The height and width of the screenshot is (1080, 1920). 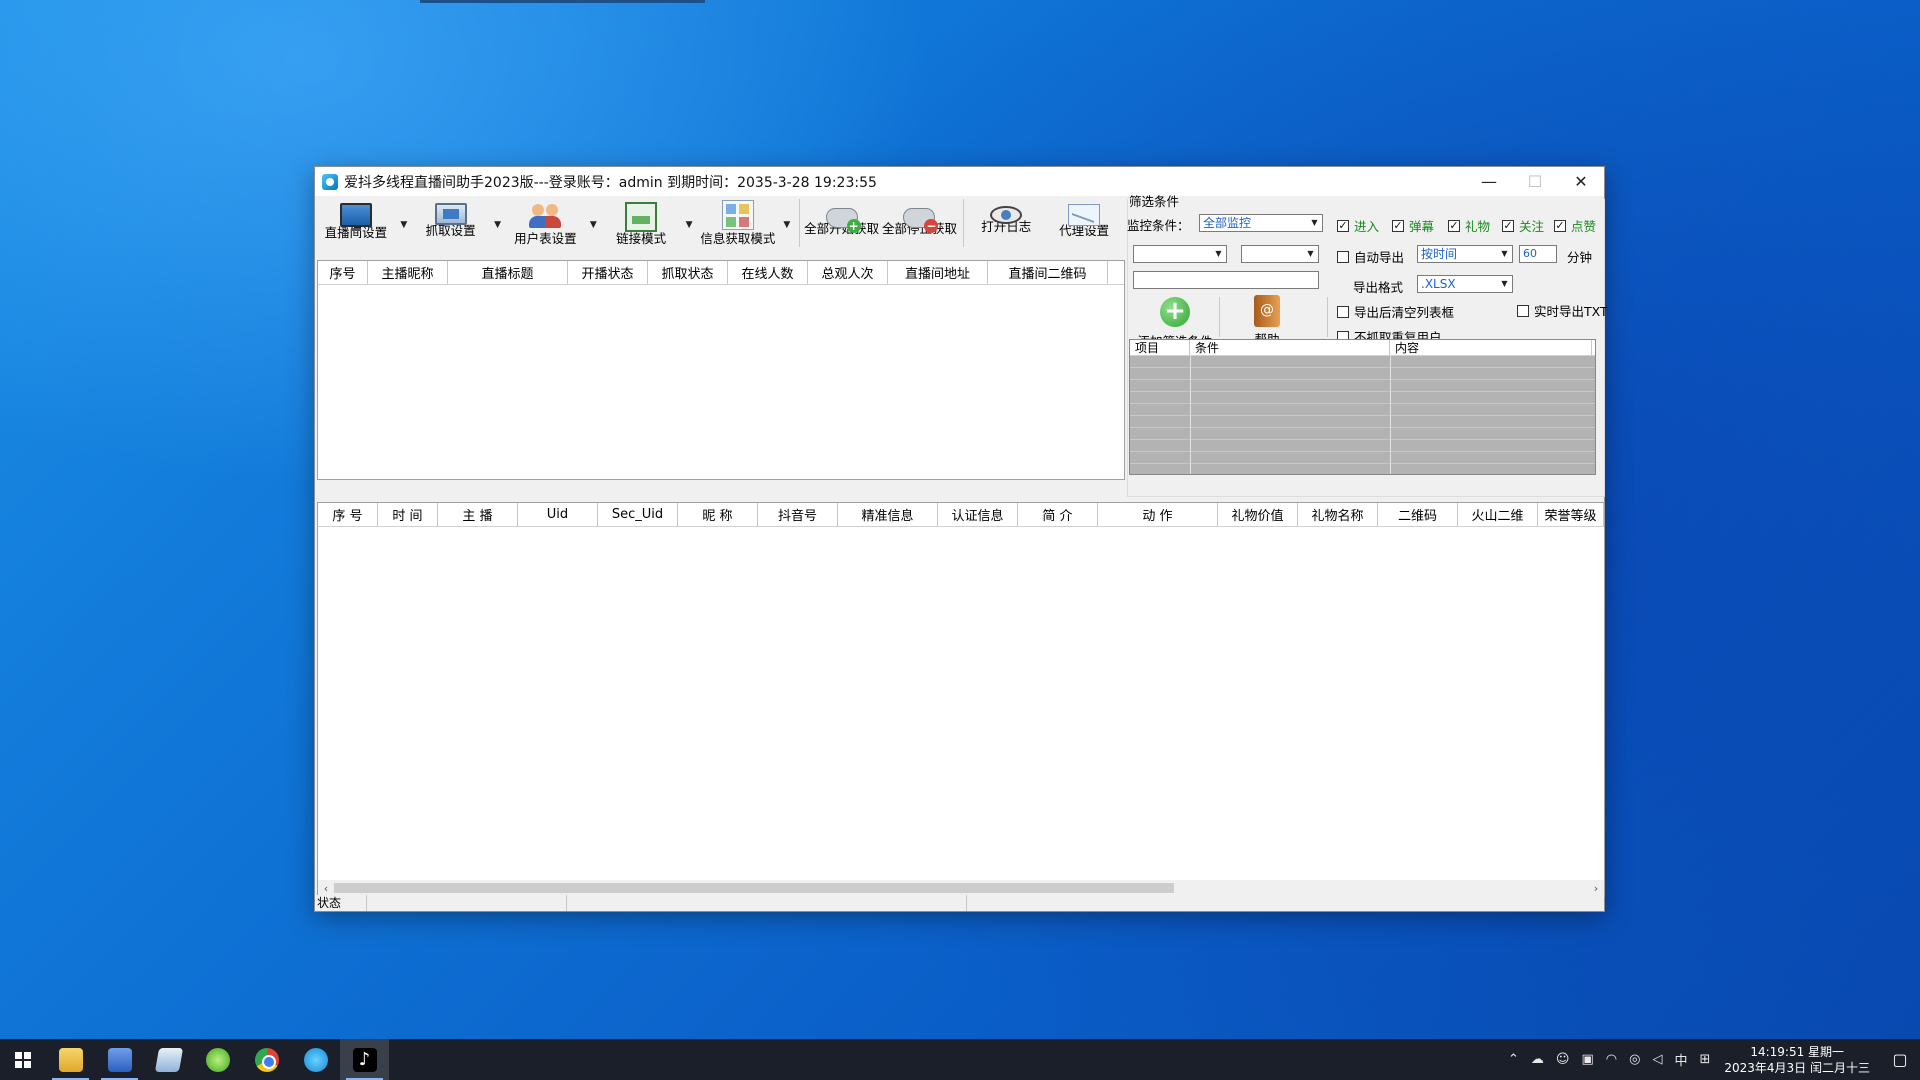 I want to click on horizontal-scrollbar: ‹ ›, so click(x=961, y=888).